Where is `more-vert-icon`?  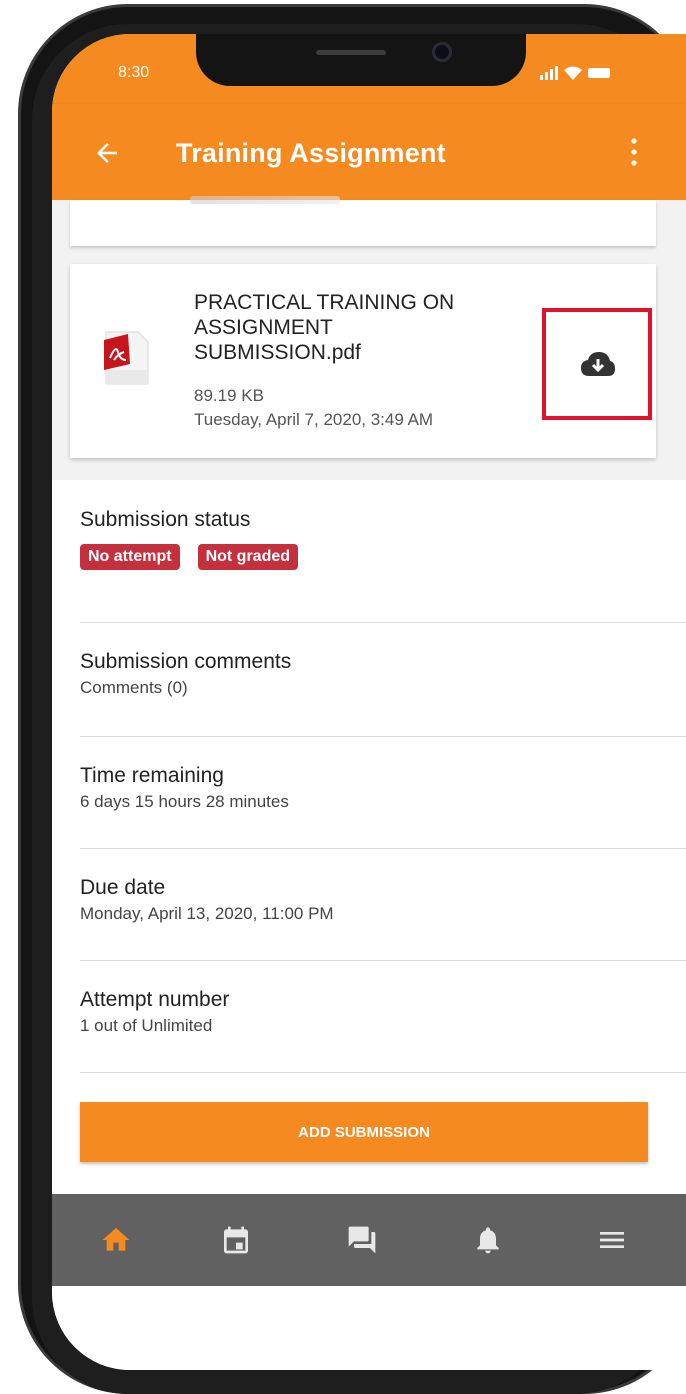 more-vert-icon is located at coordinates (634, 152).